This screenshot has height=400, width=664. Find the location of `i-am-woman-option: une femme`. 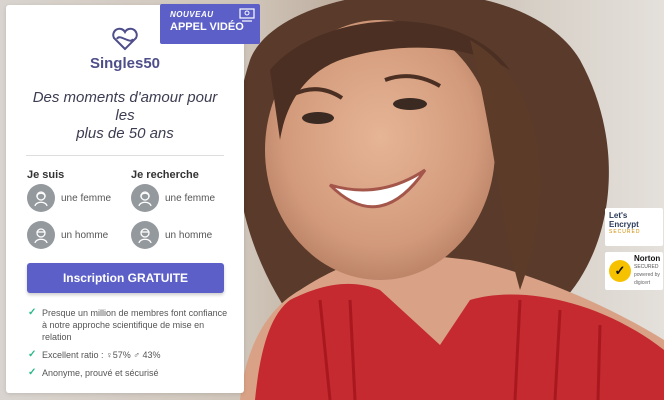

i-am-woman-option: une femme is located at coordinates (69, 198).